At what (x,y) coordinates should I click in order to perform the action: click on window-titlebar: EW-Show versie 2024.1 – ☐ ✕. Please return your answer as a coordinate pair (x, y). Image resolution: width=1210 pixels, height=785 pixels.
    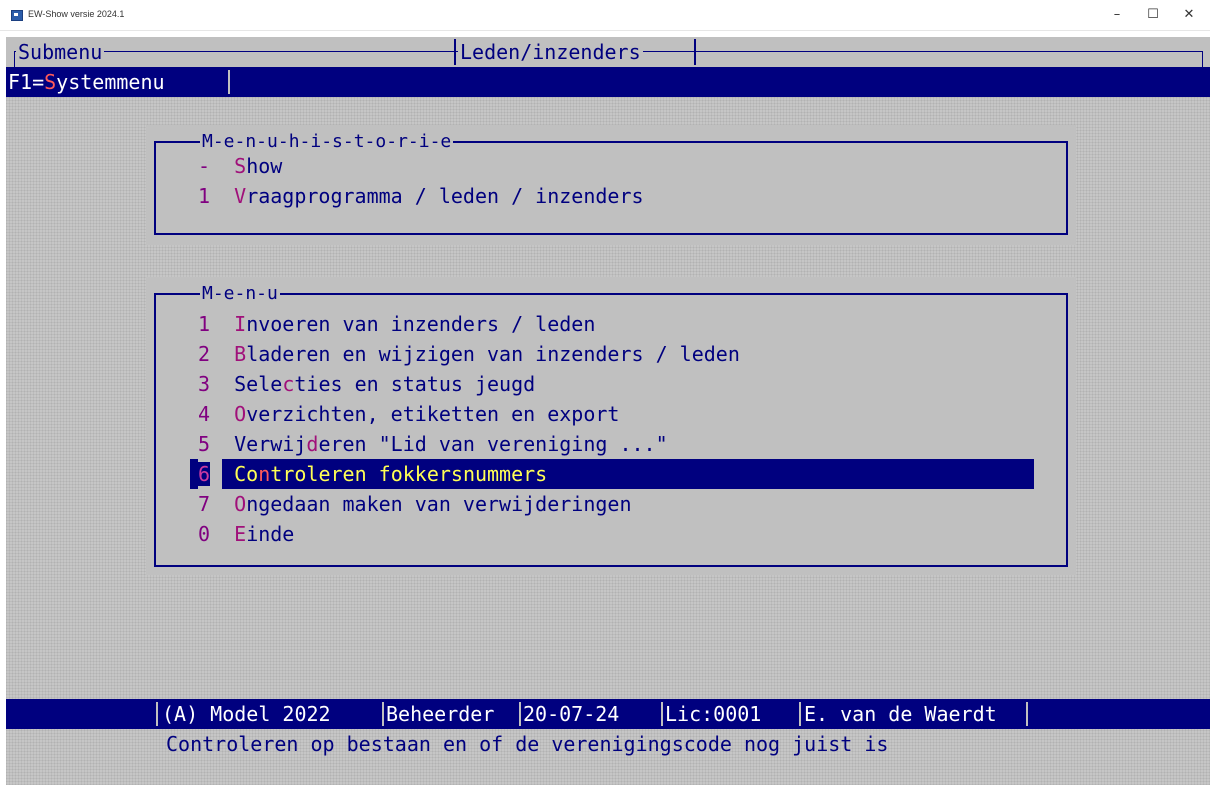
    Looking at the image, I should click on (605, 15).